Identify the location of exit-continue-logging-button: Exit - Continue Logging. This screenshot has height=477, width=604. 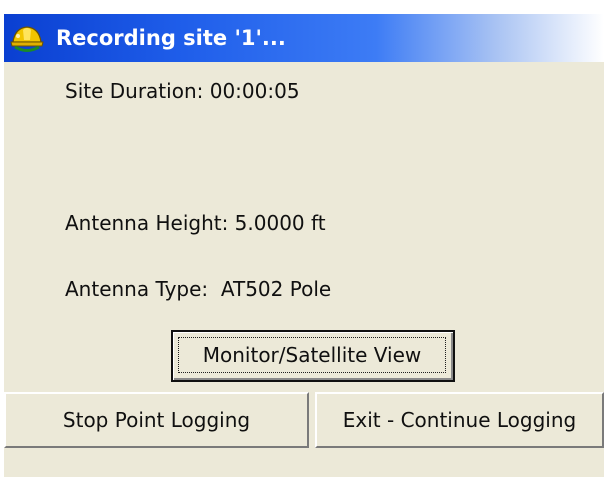
(459, 420).